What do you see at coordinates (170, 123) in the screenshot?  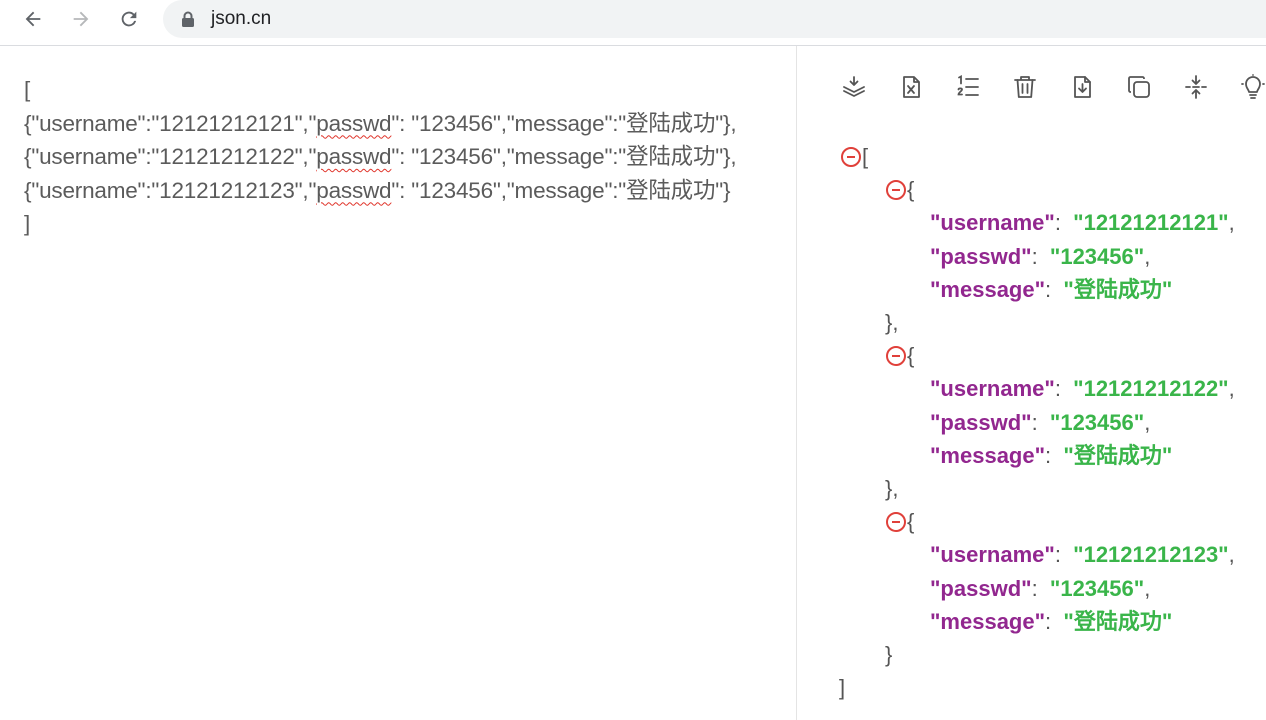 I see `raw-text-segment: {"username":"12121212121","` at bounding box center [170, 123].